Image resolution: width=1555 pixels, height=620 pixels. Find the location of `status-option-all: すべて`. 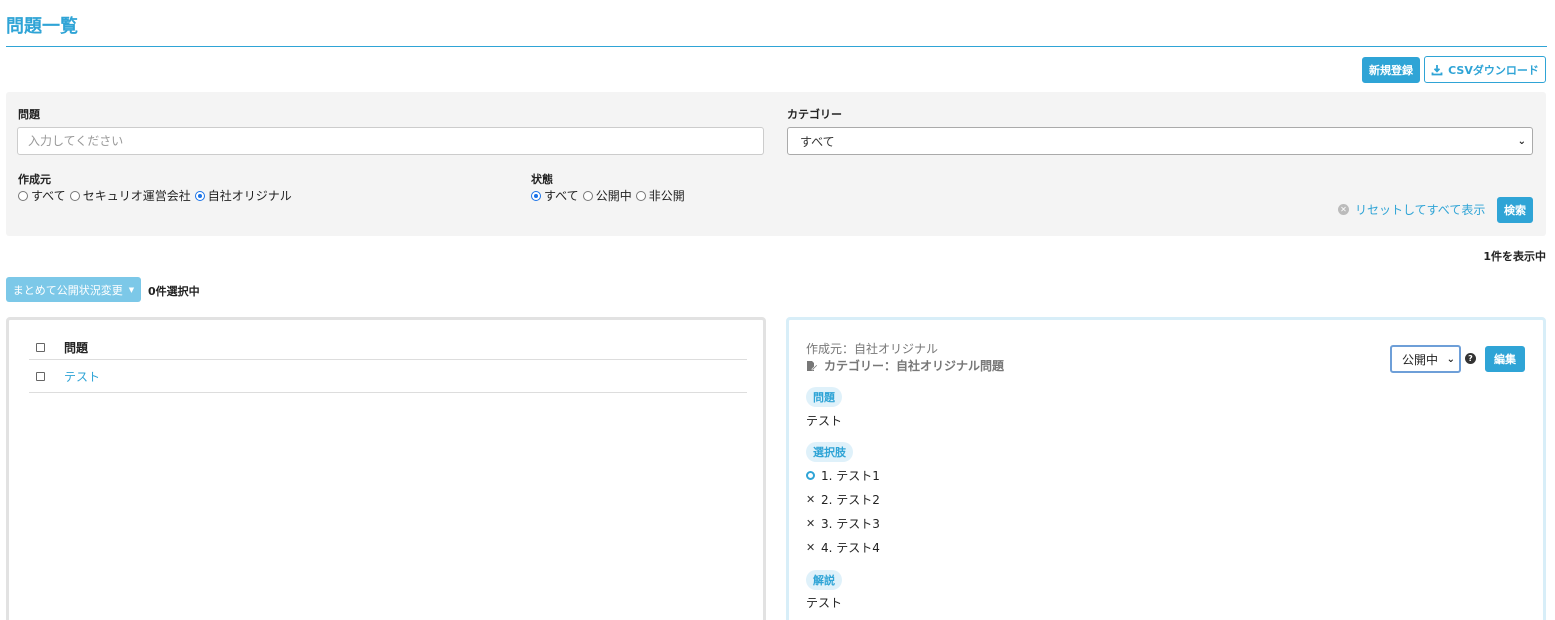

status-option-all: すべて is located at coordinates (555, 195).